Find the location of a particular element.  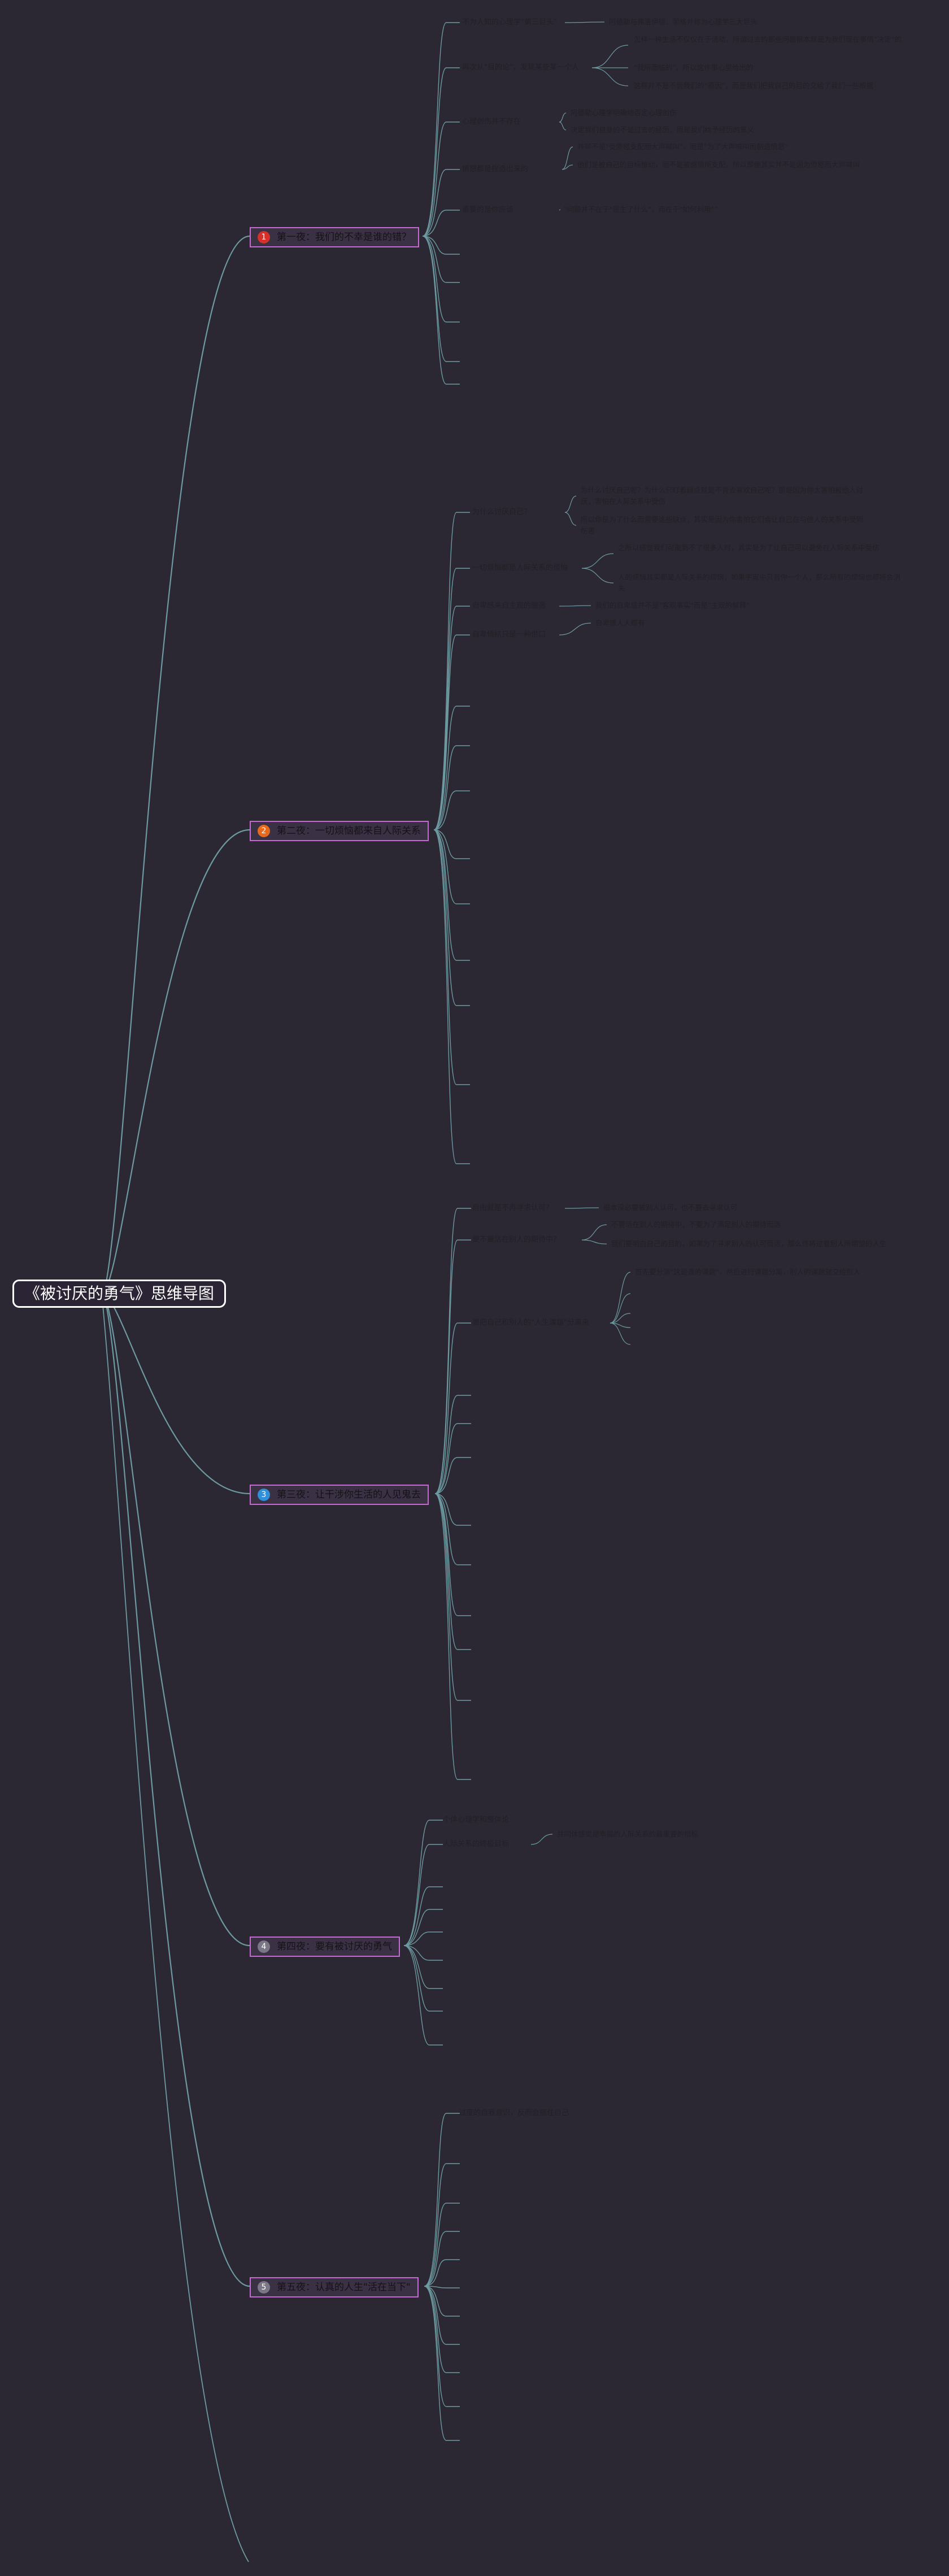

chapter-node-2: 2 第二夜：一切烦恼都来自人际关系 is located at coordinates (339, 831).